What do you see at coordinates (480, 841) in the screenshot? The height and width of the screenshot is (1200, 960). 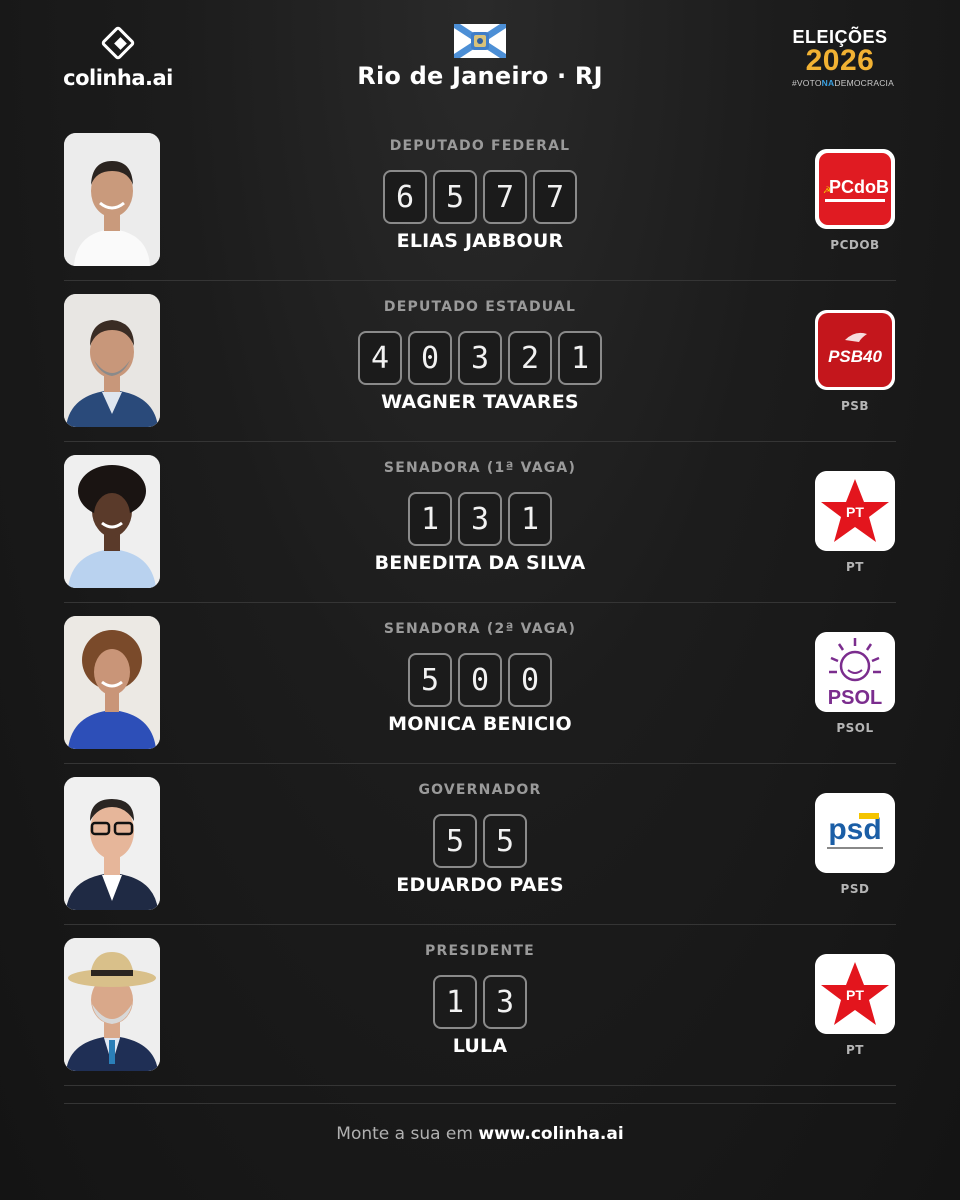 I see `ballot-number: 5 5` at bounding box center [480, 841].